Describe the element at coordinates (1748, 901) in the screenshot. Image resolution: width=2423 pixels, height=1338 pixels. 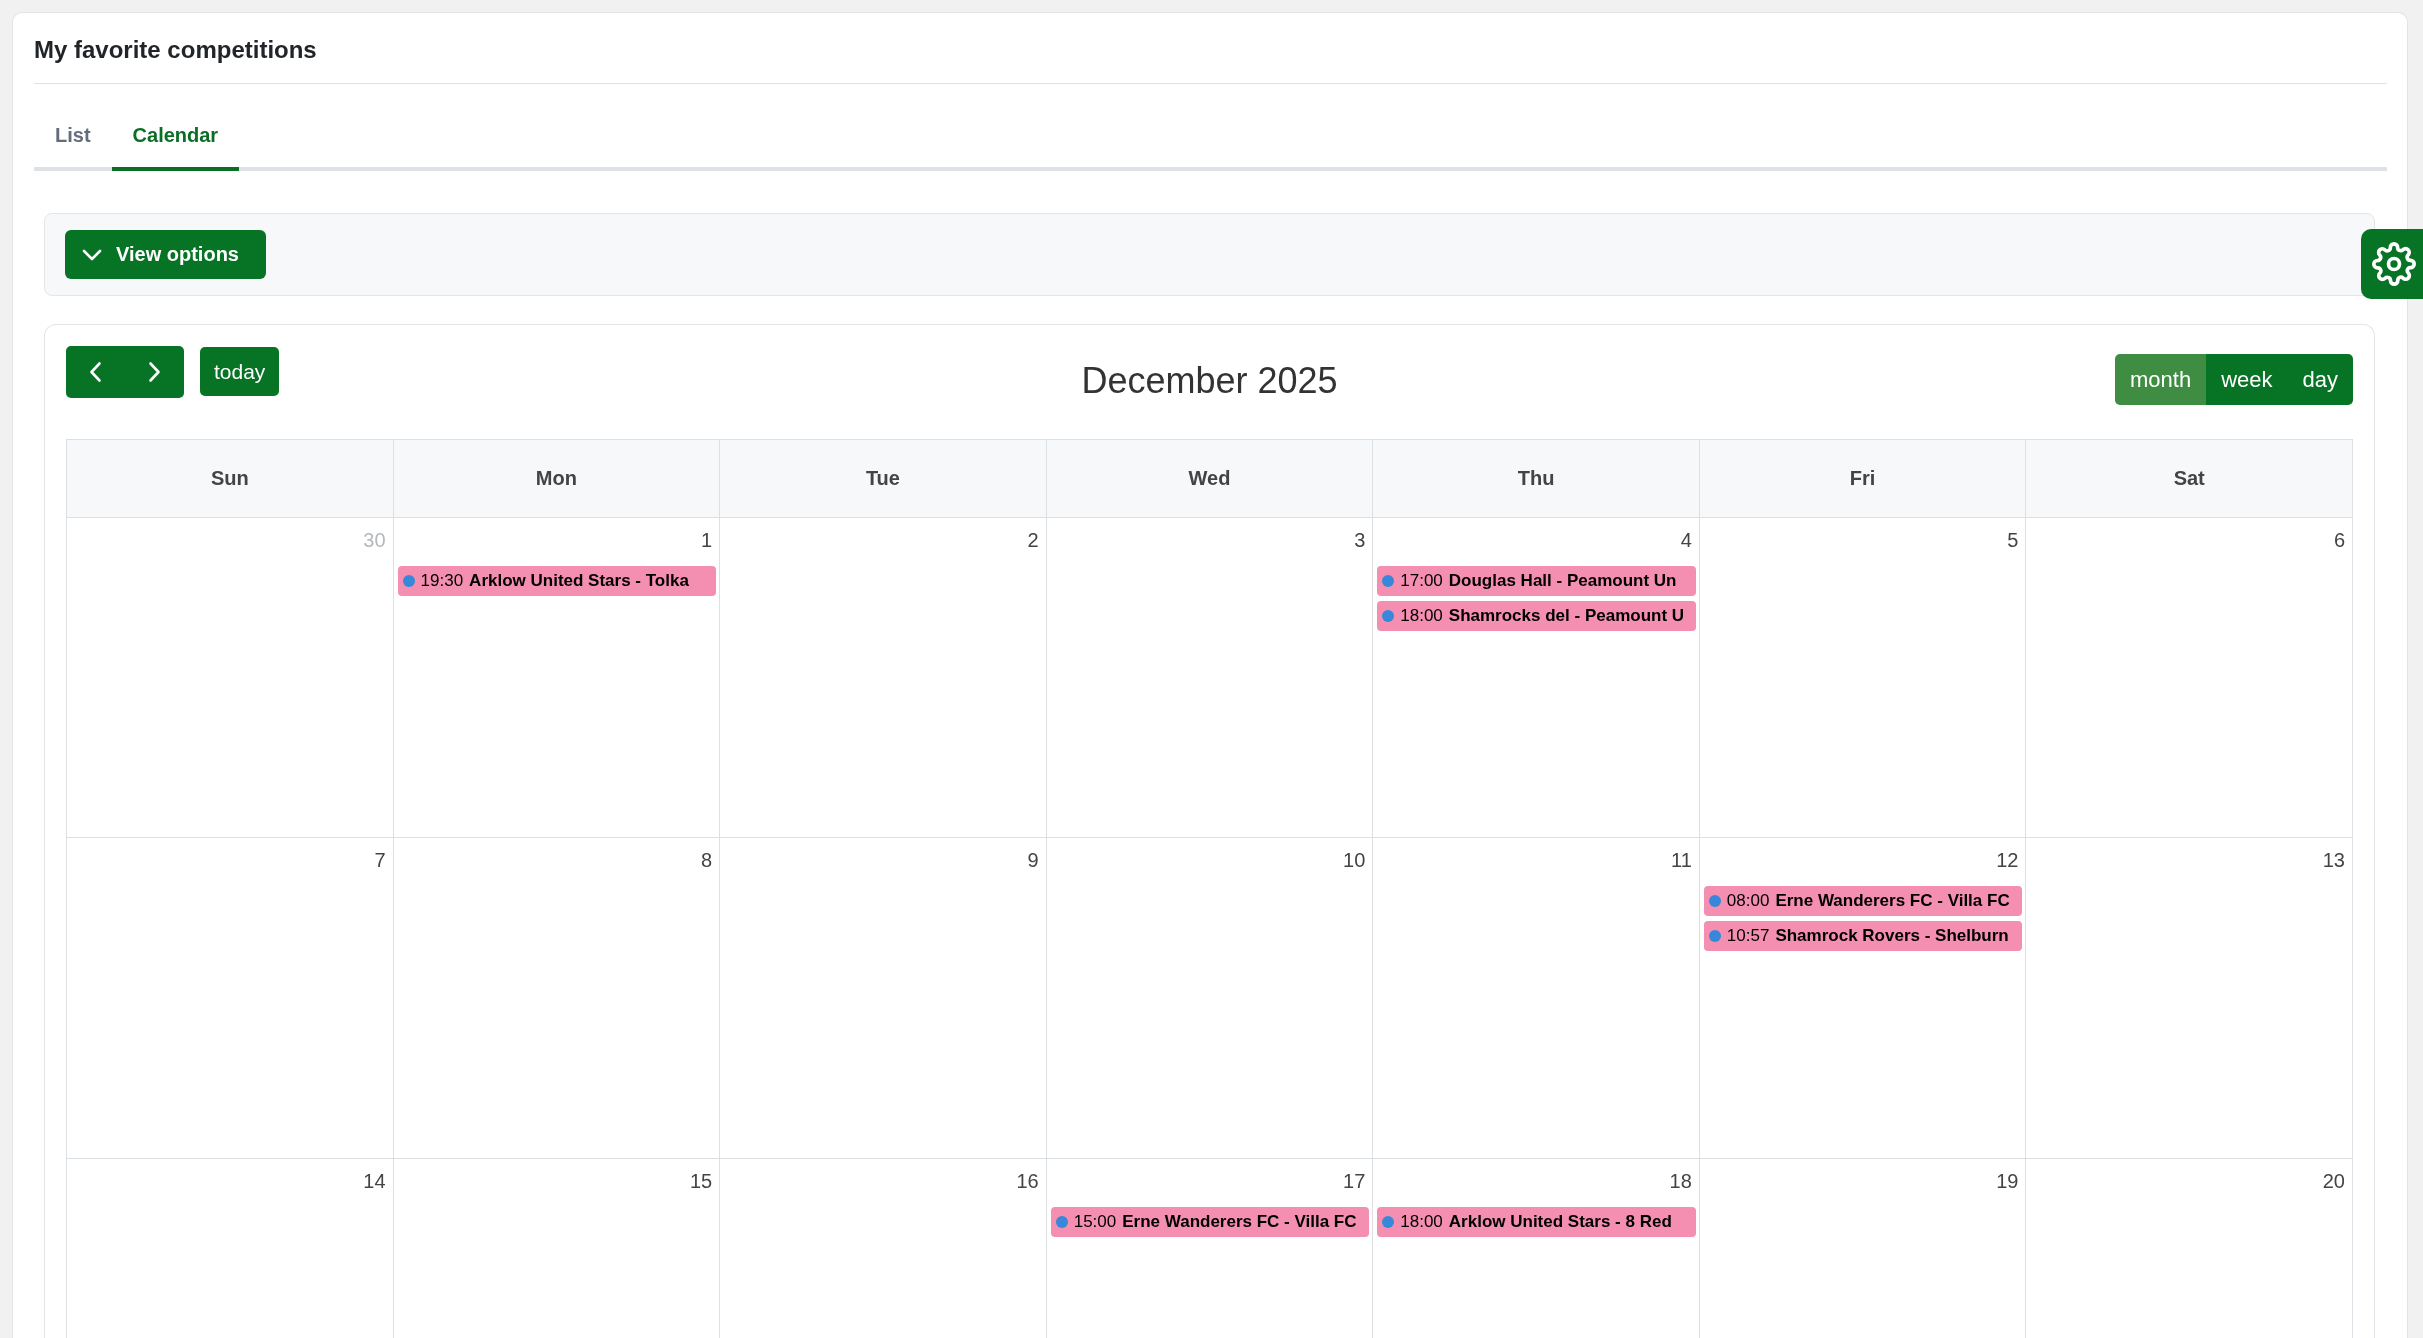
I see `event-time: 08:00` at that location.